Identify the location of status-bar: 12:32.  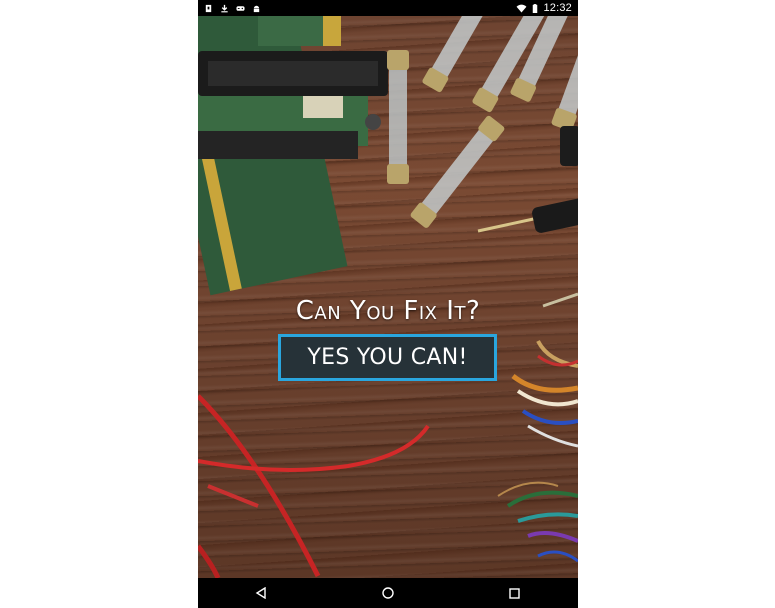
(388, 8).